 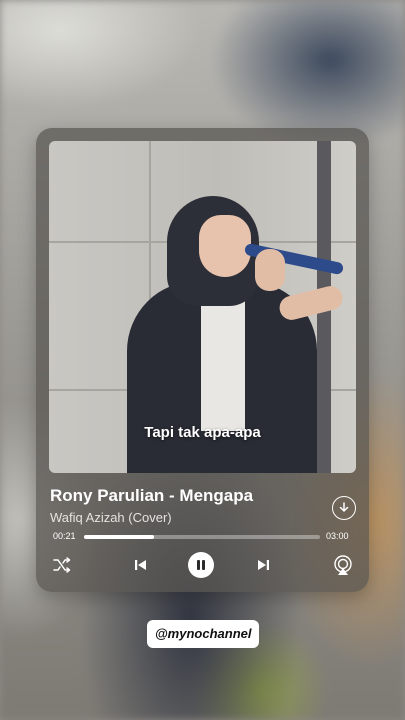 I want to click on total-time: 03:00, so click(x=337, y=536).